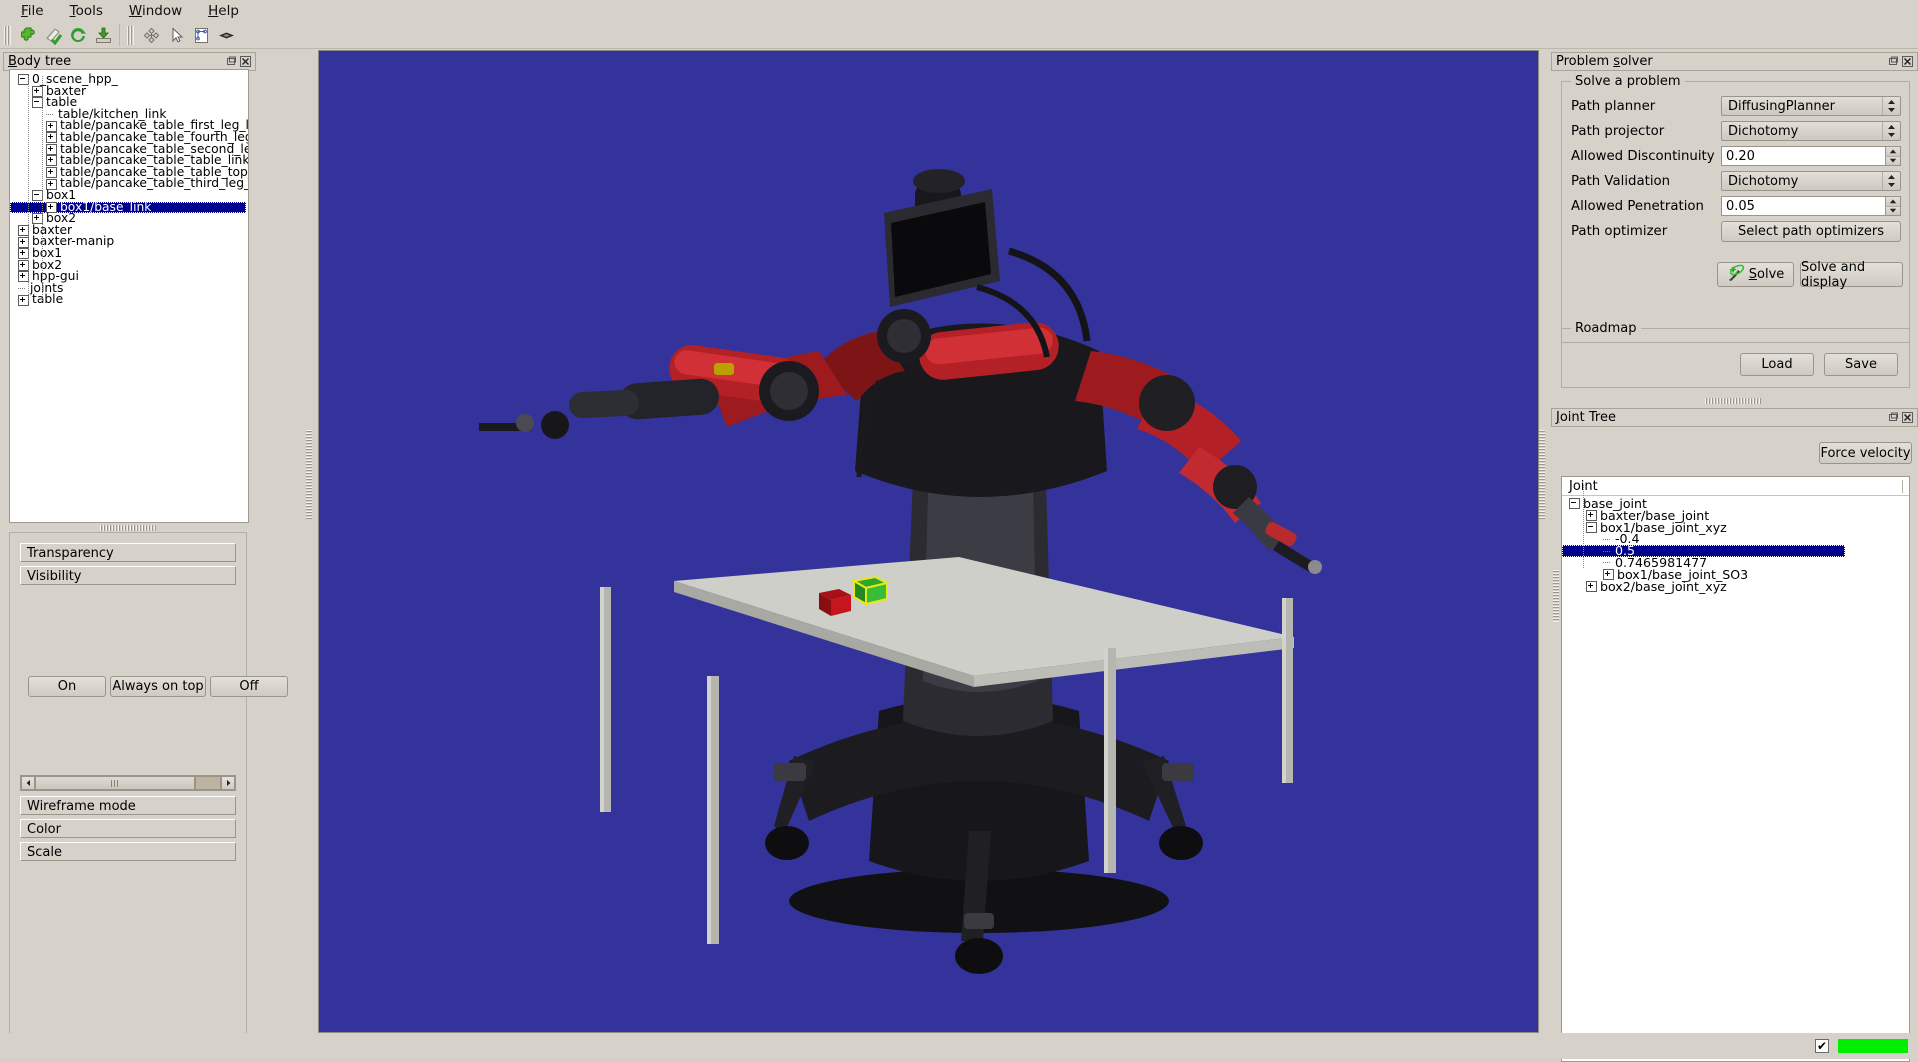  What do you see at coordinates (1618, 131) in the screenshot?
I see `path-projector-label: Path projector` at bounding box center [1618, 131].